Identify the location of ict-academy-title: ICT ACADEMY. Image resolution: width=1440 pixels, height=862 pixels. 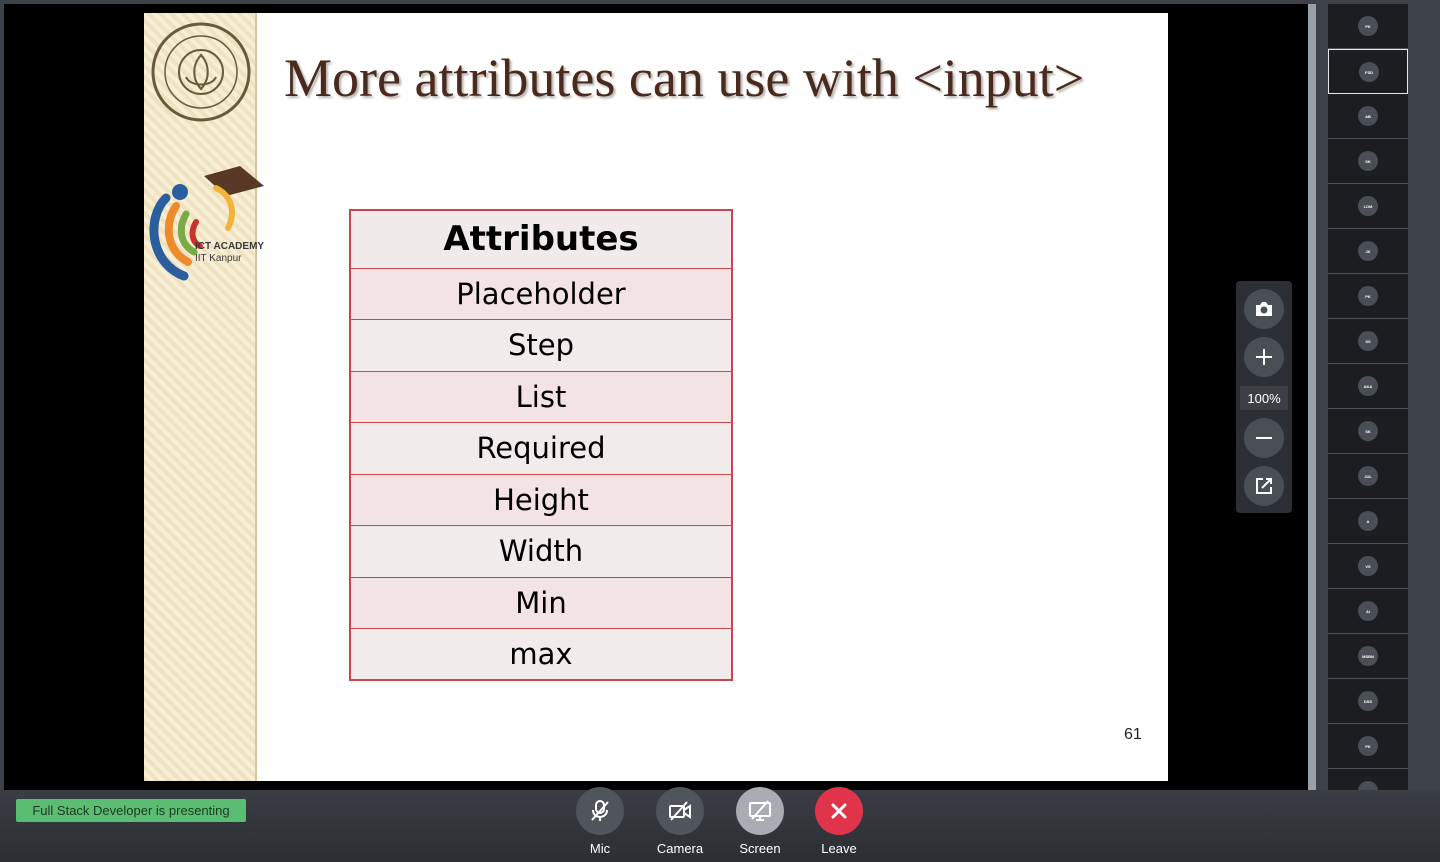
(230, 246).